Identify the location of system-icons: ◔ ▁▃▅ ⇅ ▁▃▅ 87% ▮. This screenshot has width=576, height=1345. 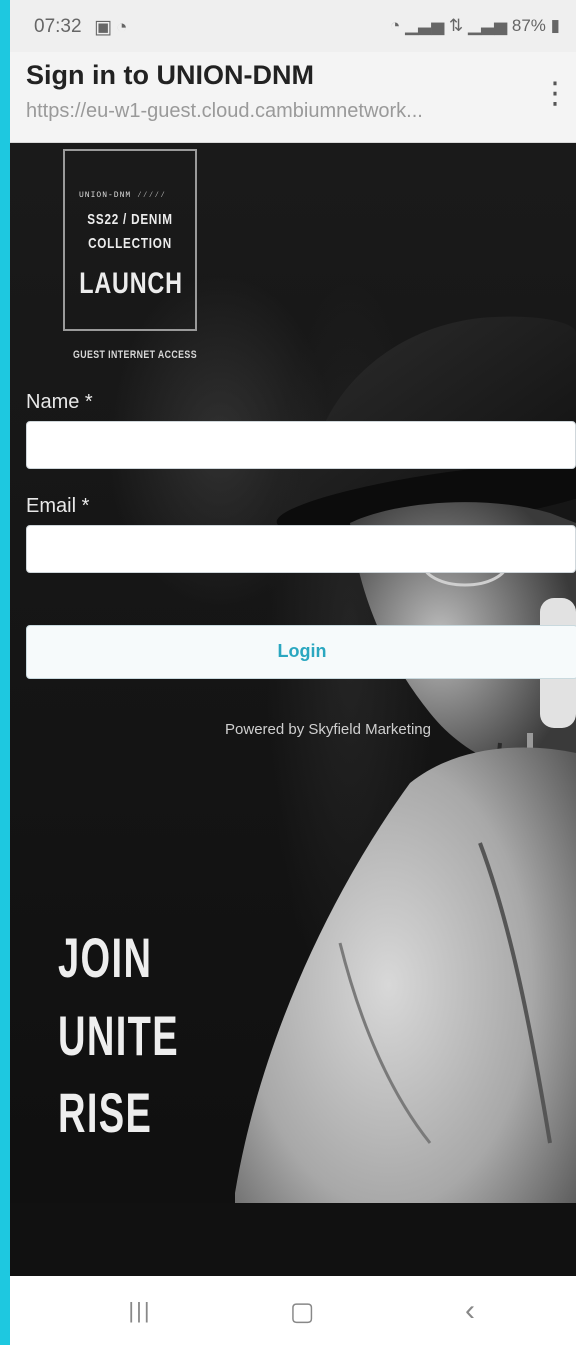
(475, 26).